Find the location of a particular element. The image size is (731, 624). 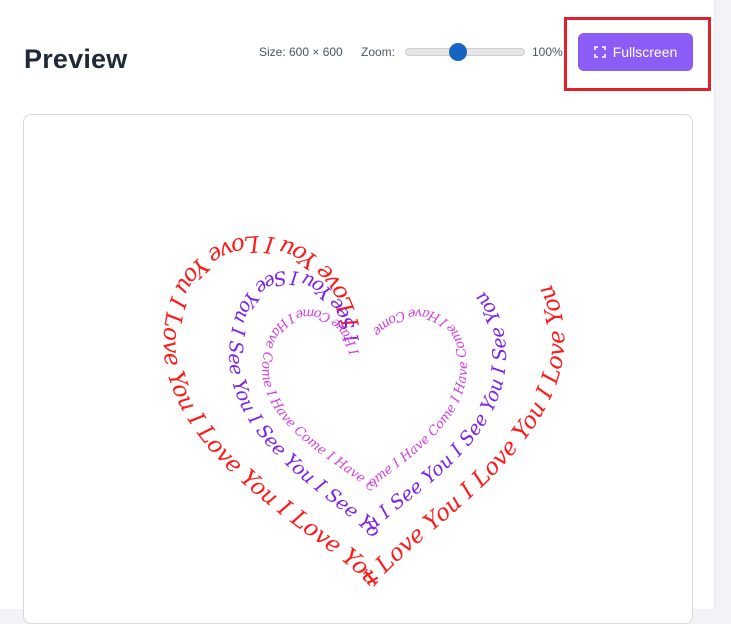

fullscreen-button: Fullscreen is located at coordinates (635, 52).